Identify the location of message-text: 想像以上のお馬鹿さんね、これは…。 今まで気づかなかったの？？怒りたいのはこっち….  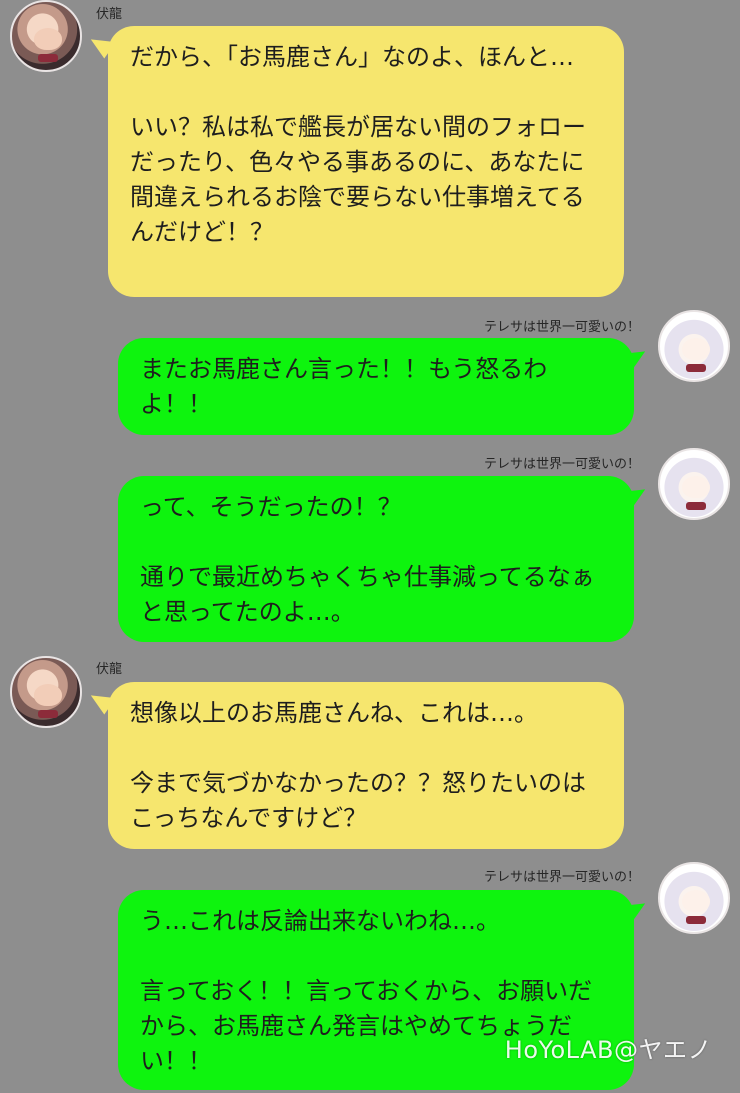
(358, 765).